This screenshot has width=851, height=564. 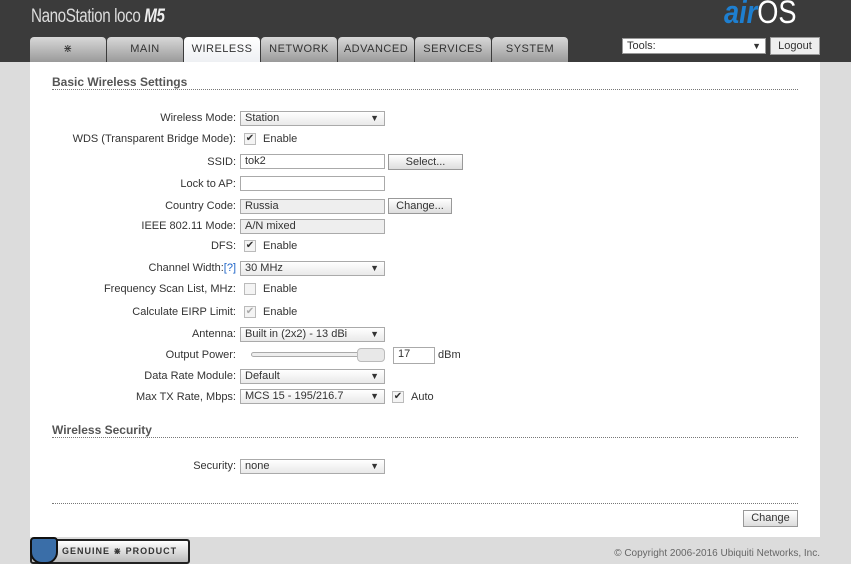 What do you see at coordinates (422, 397) in the screenshot?
I see `max-tx-auto-text: Auto` at bounding box center [422, 397].